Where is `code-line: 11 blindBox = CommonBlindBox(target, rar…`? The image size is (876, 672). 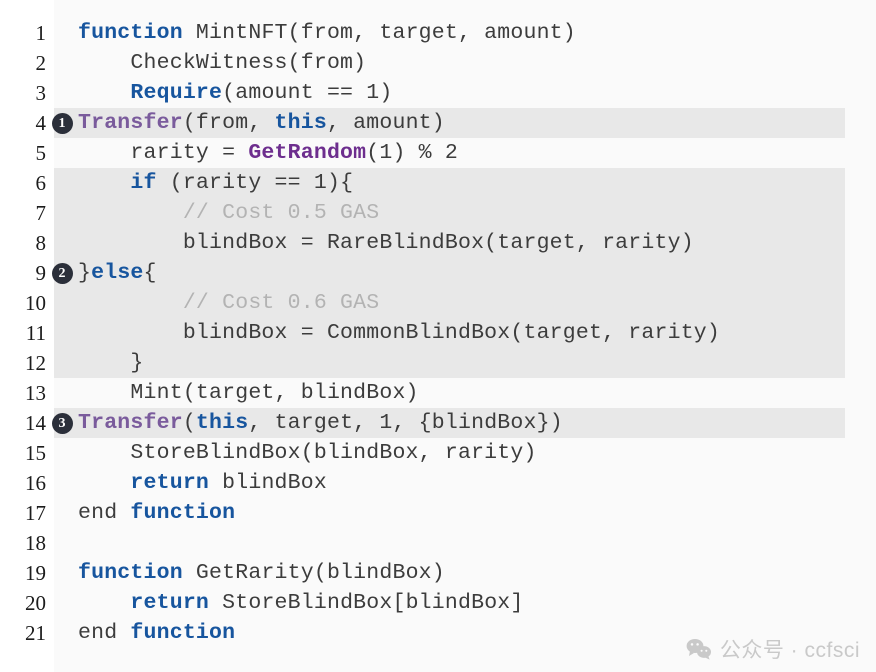
code-line: 11 blindBox = CommonBlindBox(target, rar… is located at coordinates (438, 333).